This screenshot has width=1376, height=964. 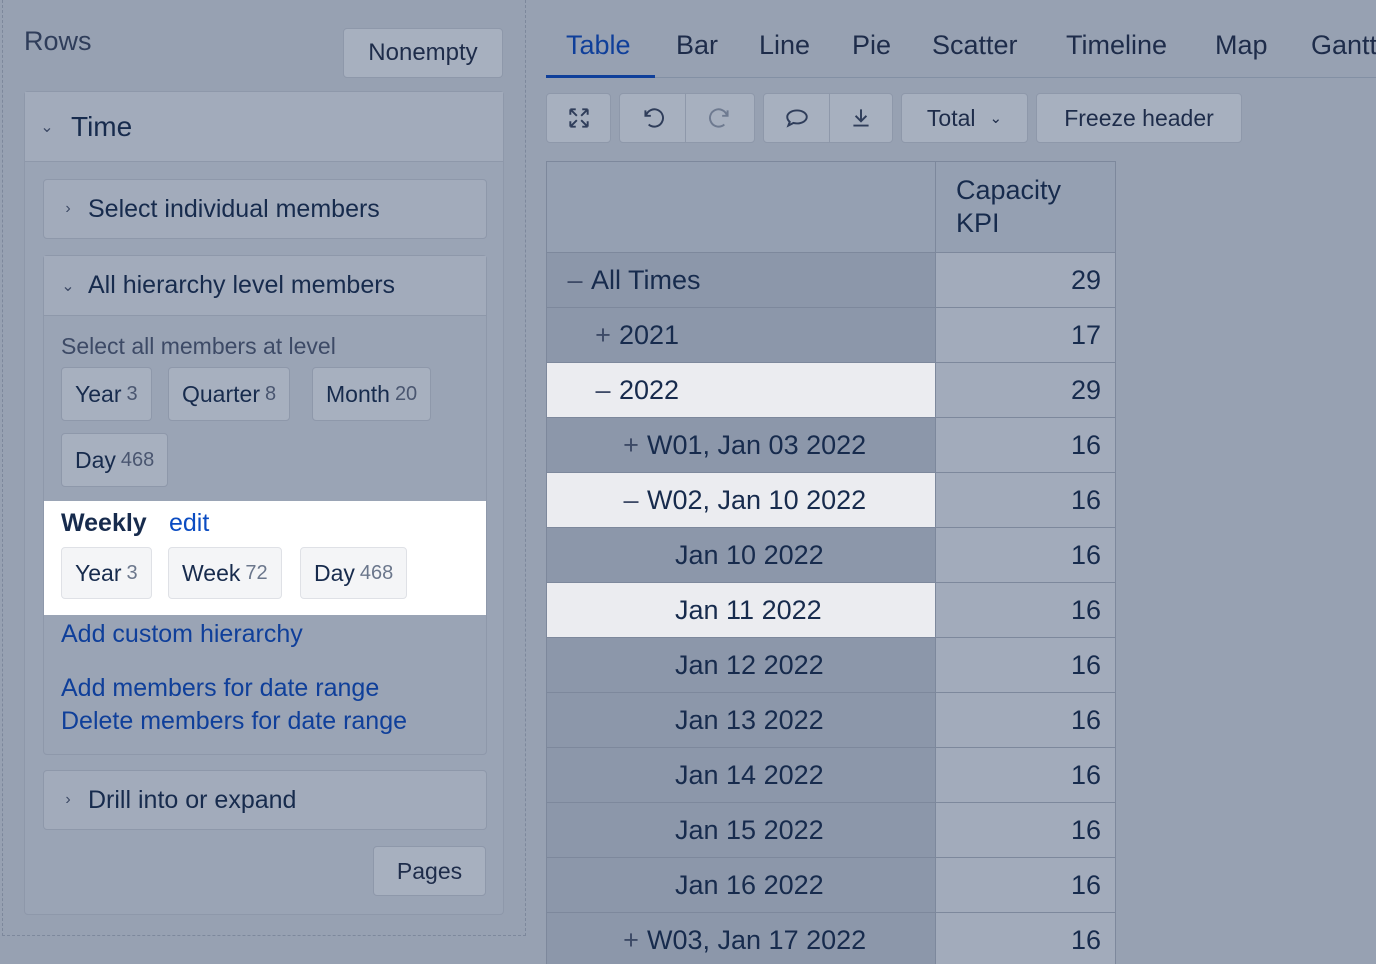 I want to click on weekly-chip-week: Week 72, so click(x=225, y=573).